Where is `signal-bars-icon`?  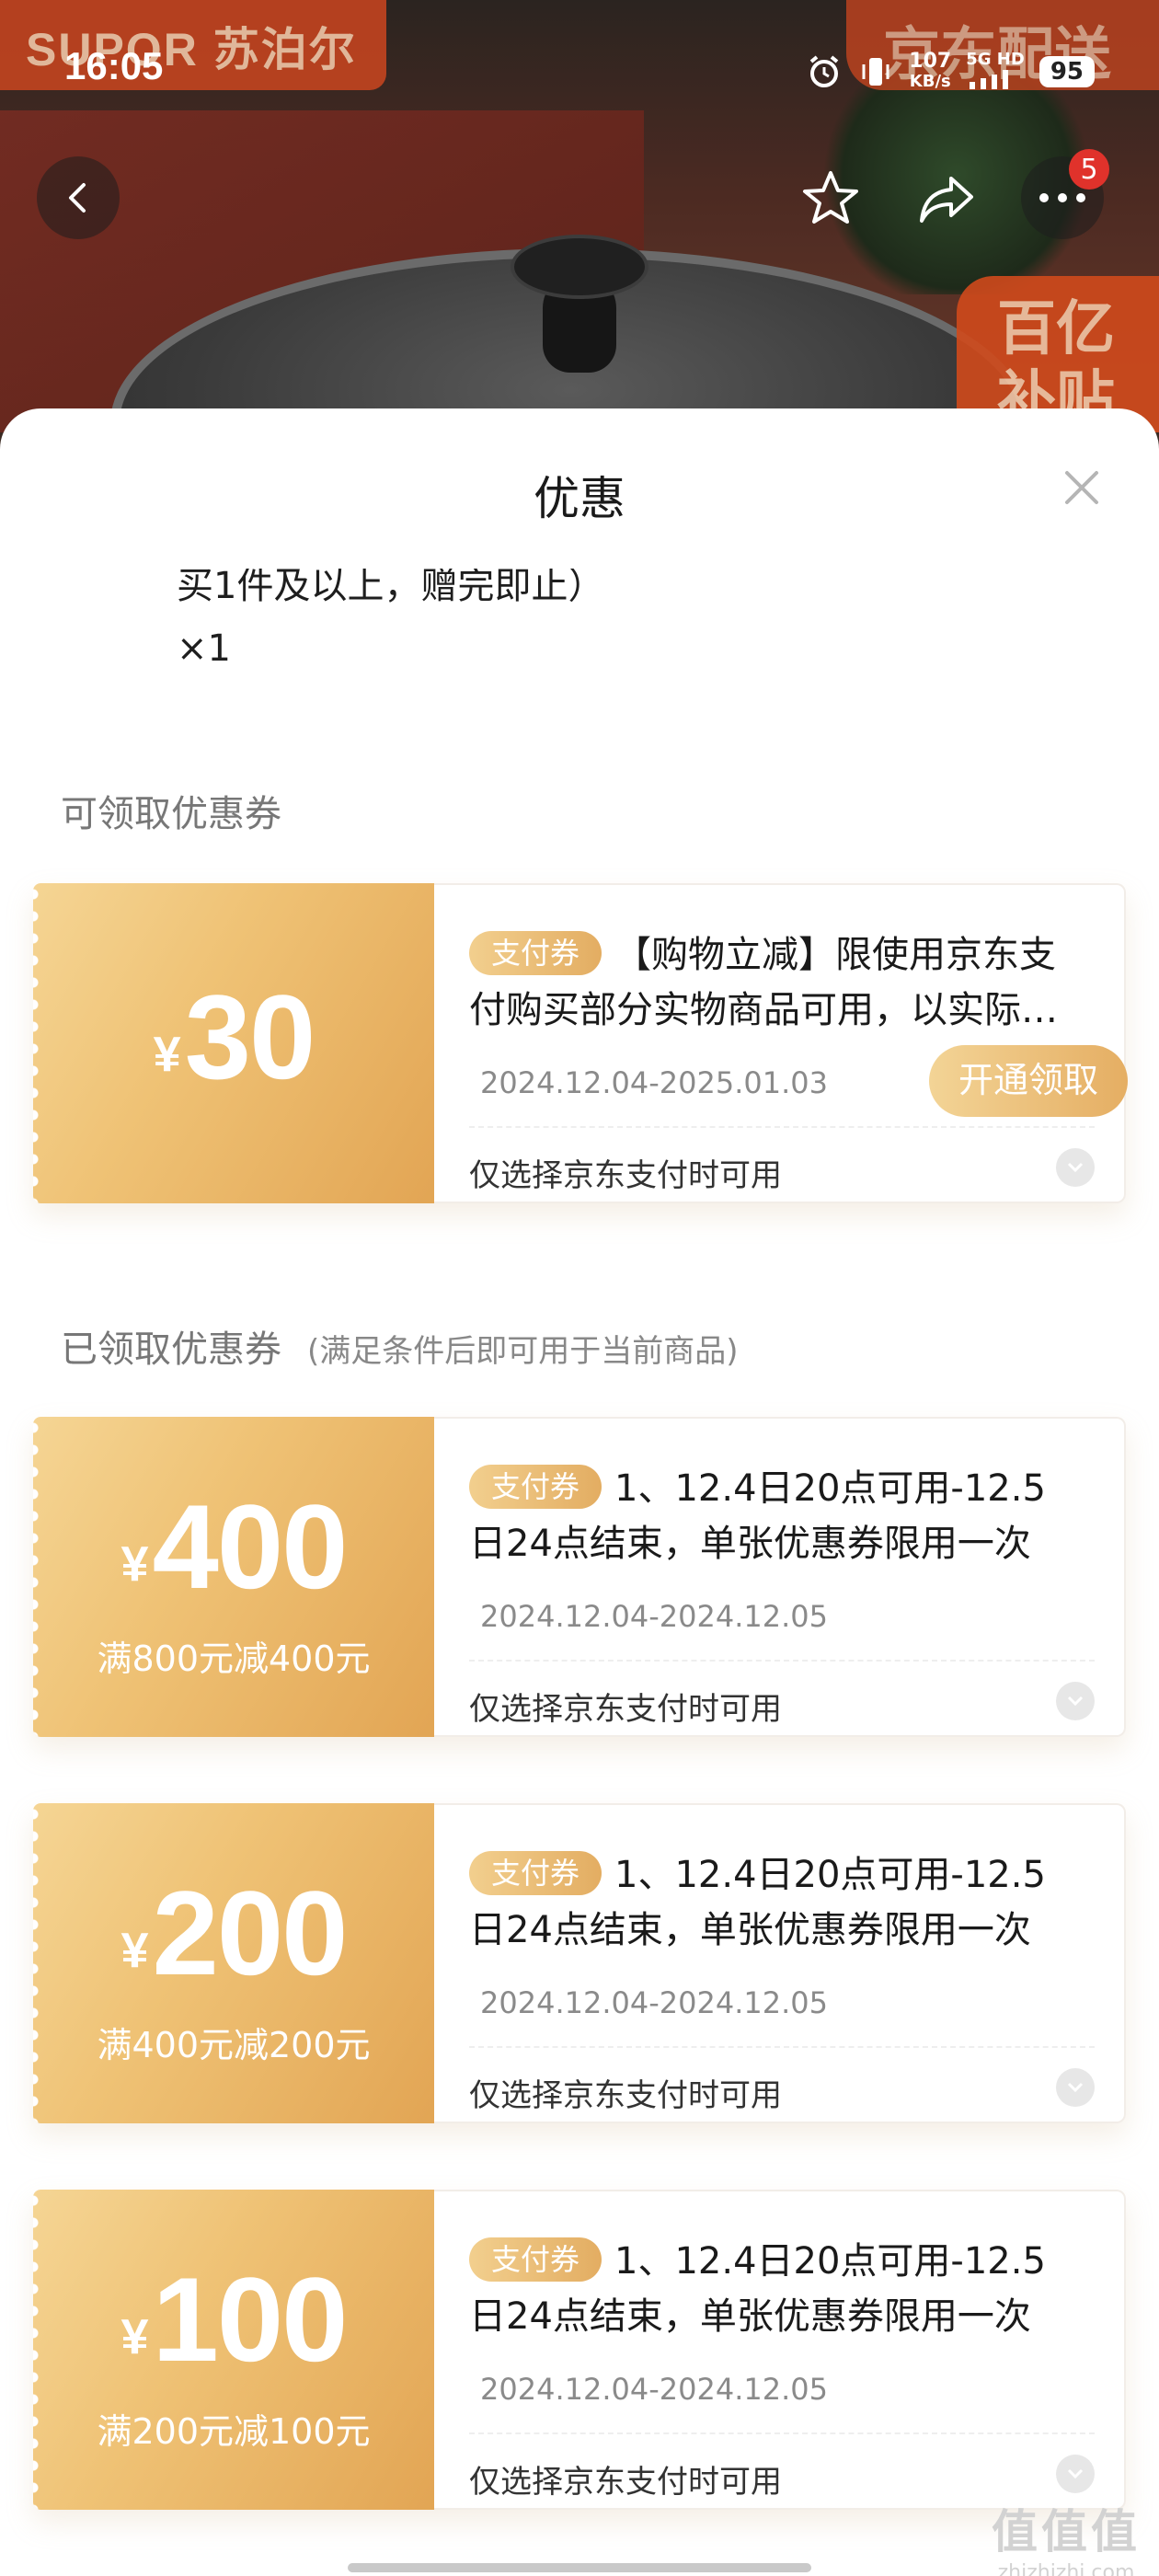 signal-bars-icon is located at coordinates (989, 79).